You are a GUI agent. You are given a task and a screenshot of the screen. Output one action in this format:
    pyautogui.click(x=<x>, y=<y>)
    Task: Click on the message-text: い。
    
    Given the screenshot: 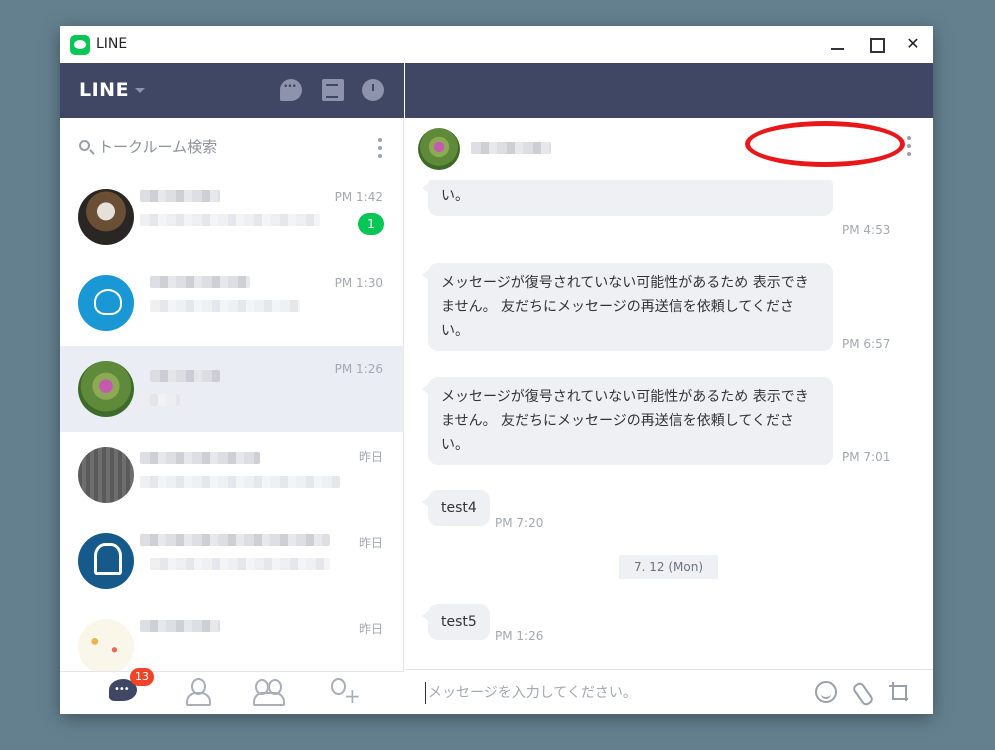 What is the action you would take?
    pyautogui.click(x=455, y=196)
    